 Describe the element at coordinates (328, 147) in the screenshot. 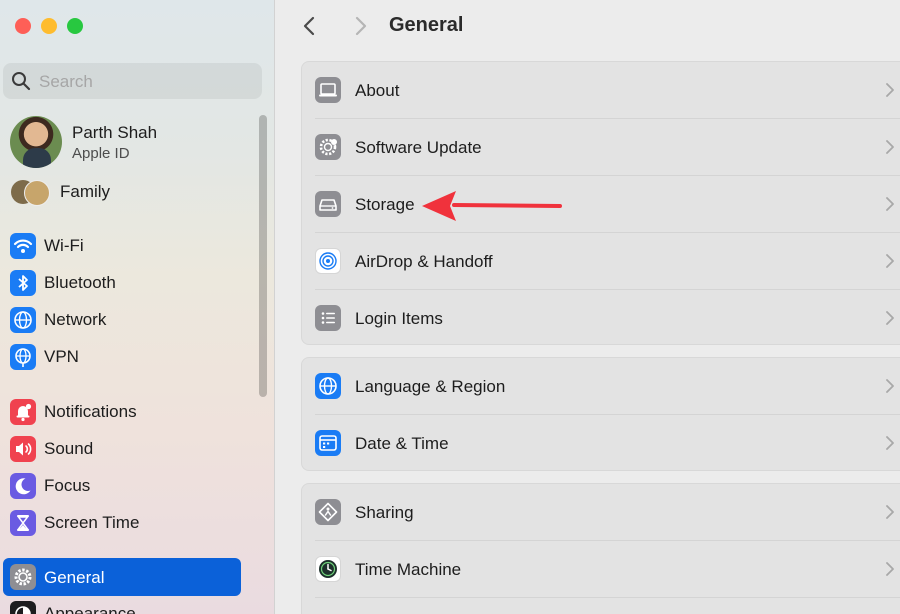

I see `gear-badge-icon` at that location.